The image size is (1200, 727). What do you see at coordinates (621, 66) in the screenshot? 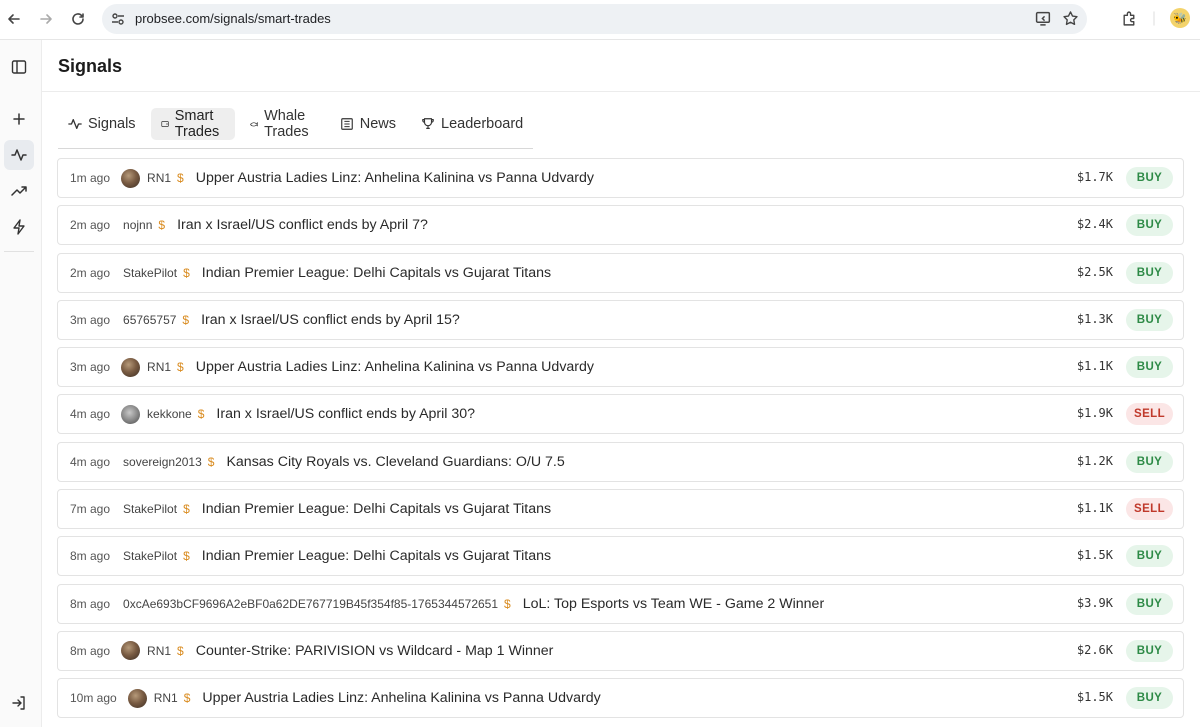
I see `page-header: Signals` at bounding box center [621, 66].